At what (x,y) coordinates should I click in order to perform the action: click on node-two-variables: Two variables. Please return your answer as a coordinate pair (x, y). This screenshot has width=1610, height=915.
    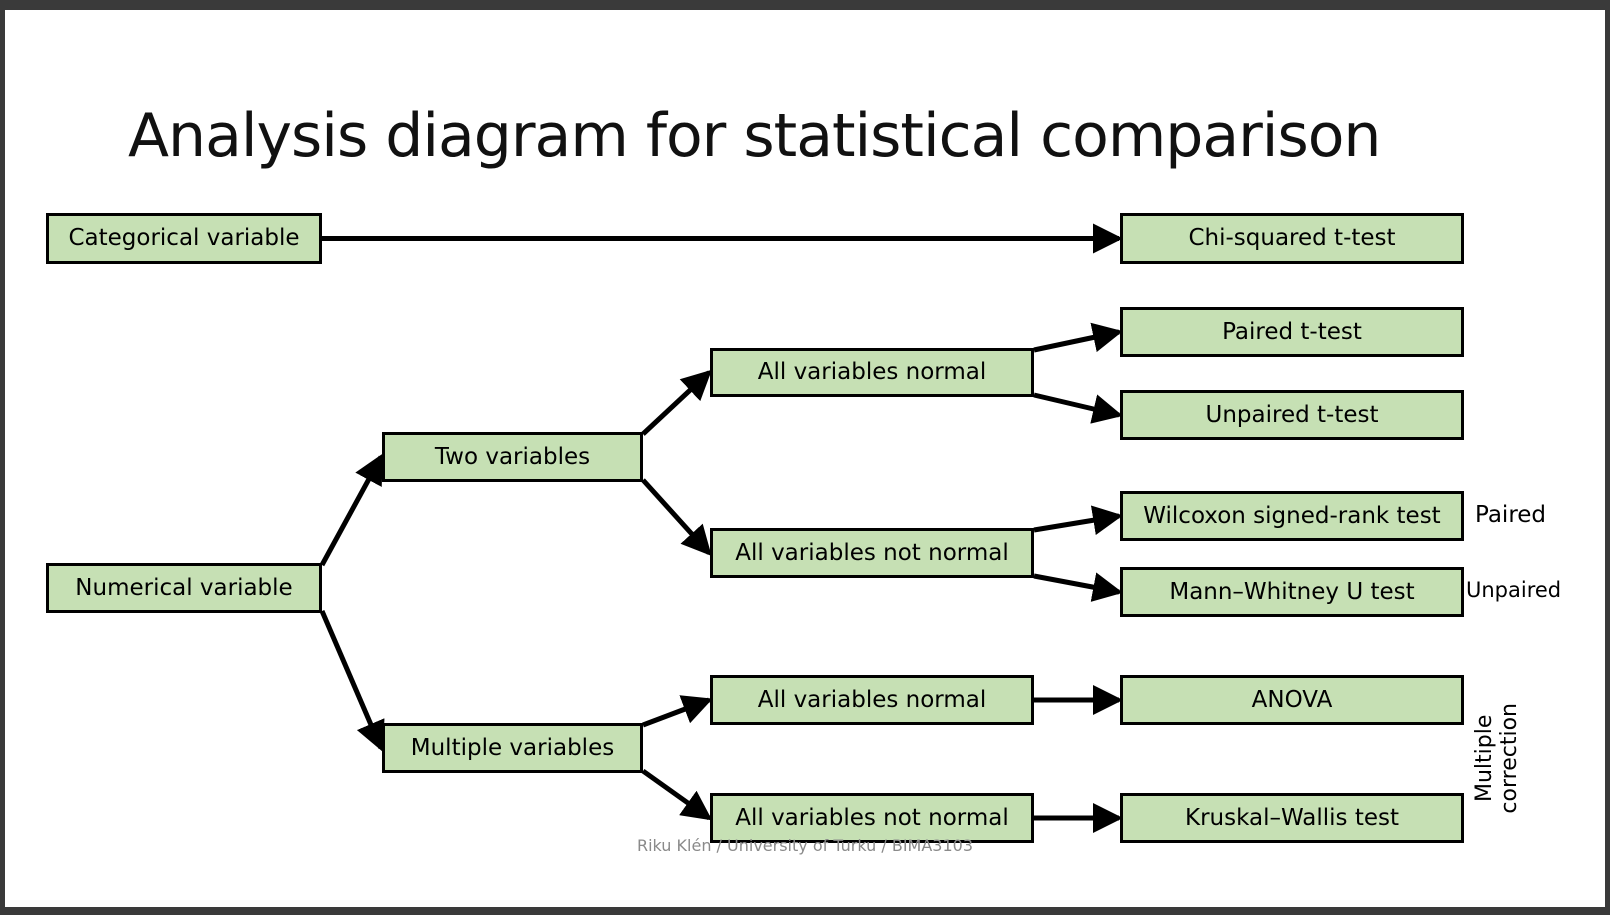
    Looking at the image, I should click on (512, 457).